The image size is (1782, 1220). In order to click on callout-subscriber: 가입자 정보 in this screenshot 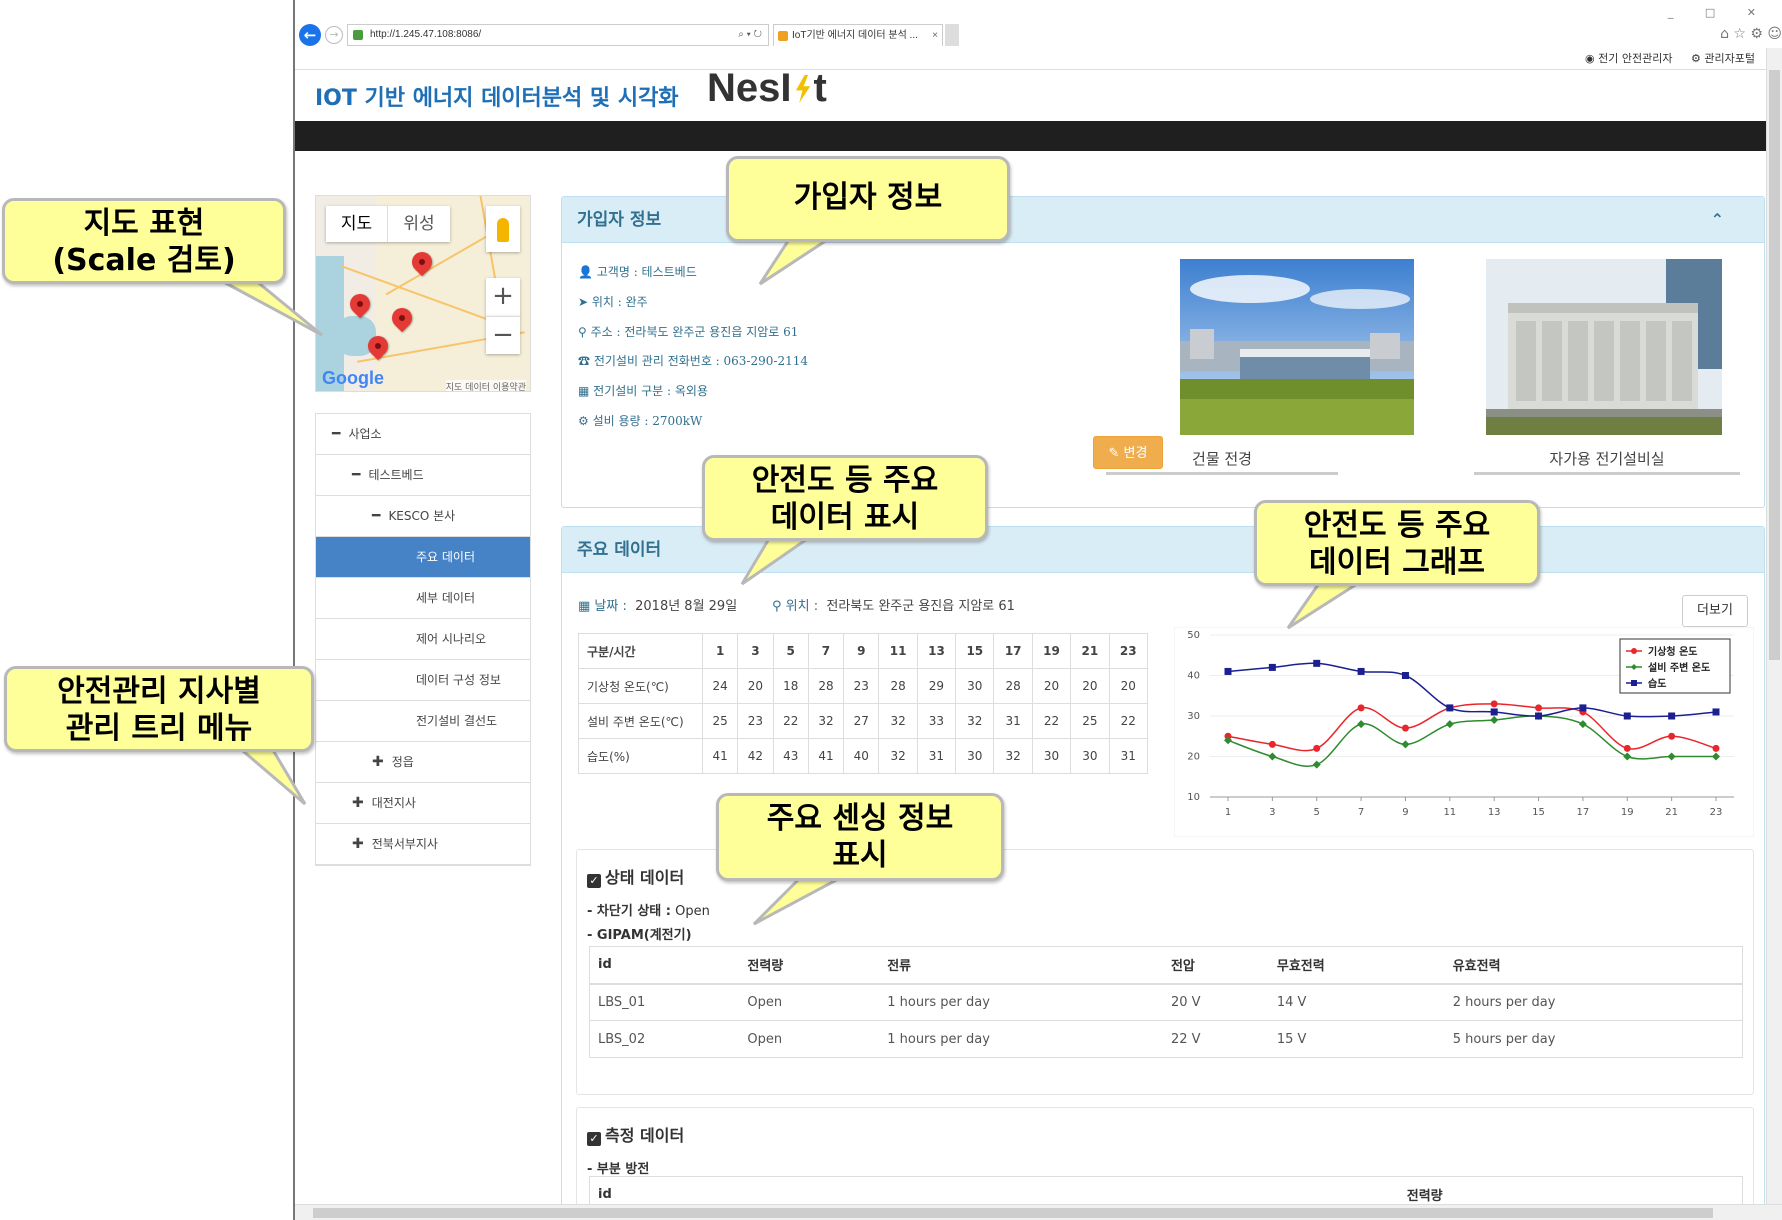, I will do `click(868, 199)`.